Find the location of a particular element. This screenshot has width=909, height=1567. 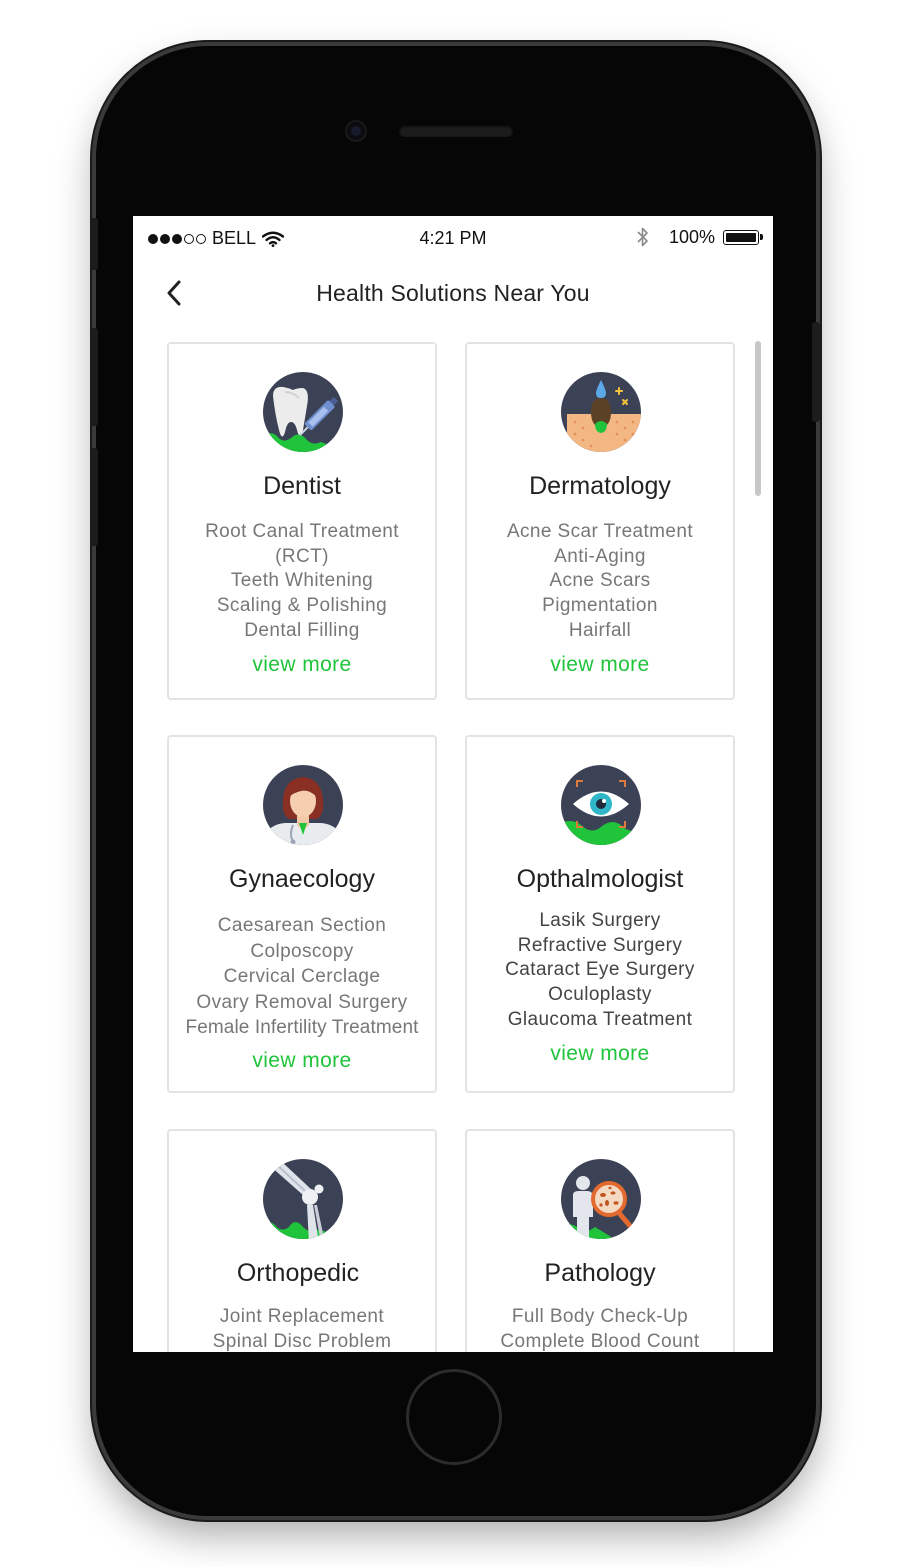

bluetooth-icon is located at coordinates (642, 237).